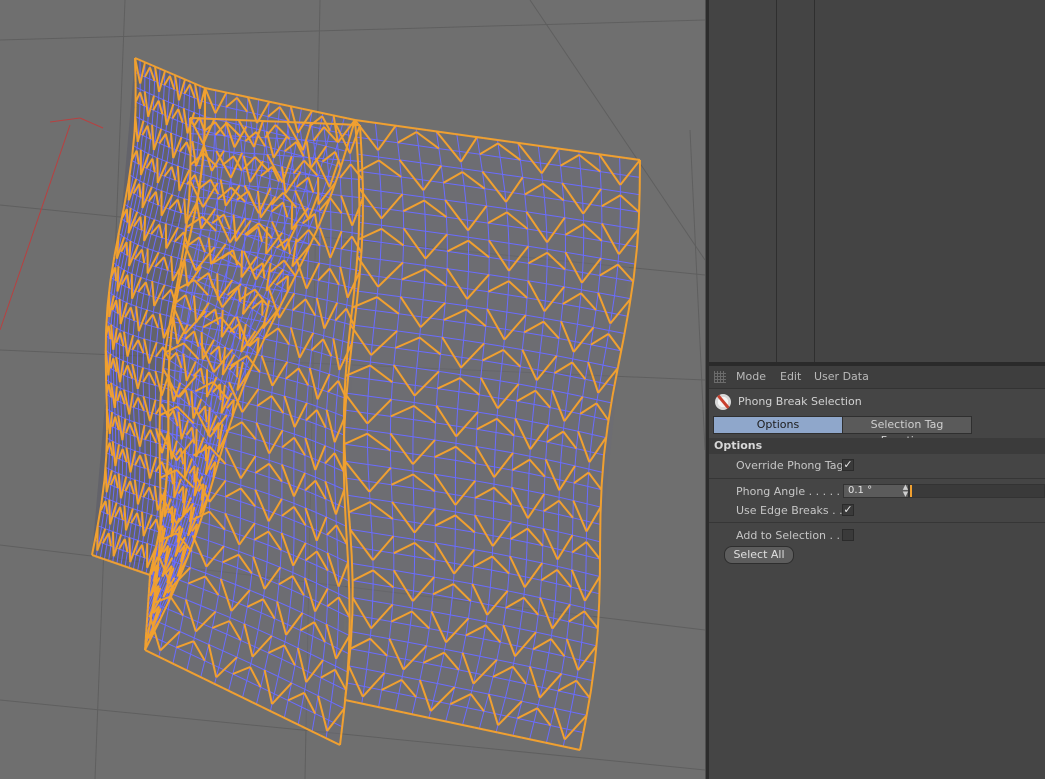 This screenshot has width=1045, height=779. What do you see at coordinates (790, 376) in the screenshot?
I see `menu-edit: Edit` at bounding box center [790, 376].